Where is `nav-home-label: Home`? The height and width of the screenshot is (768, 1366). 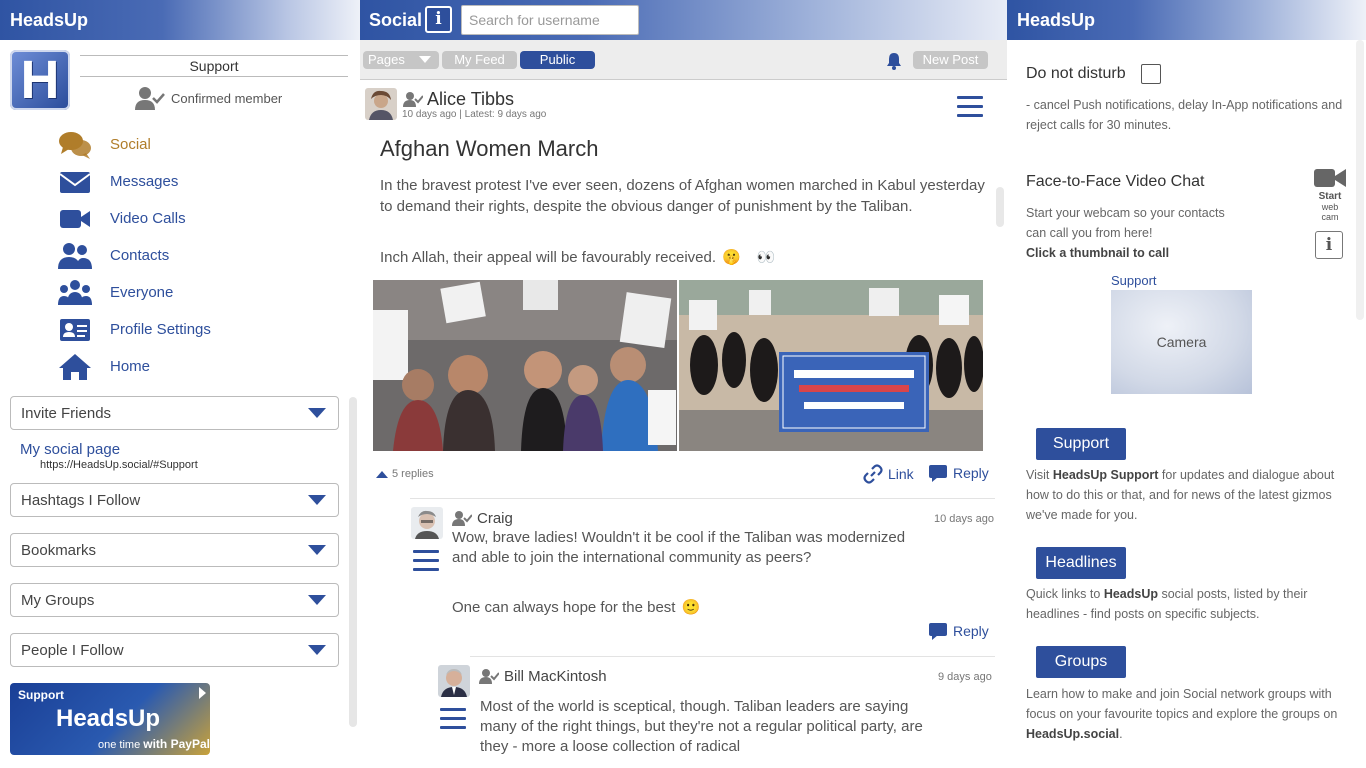
nav-home-label: Home is located at coordinates (130, 366).